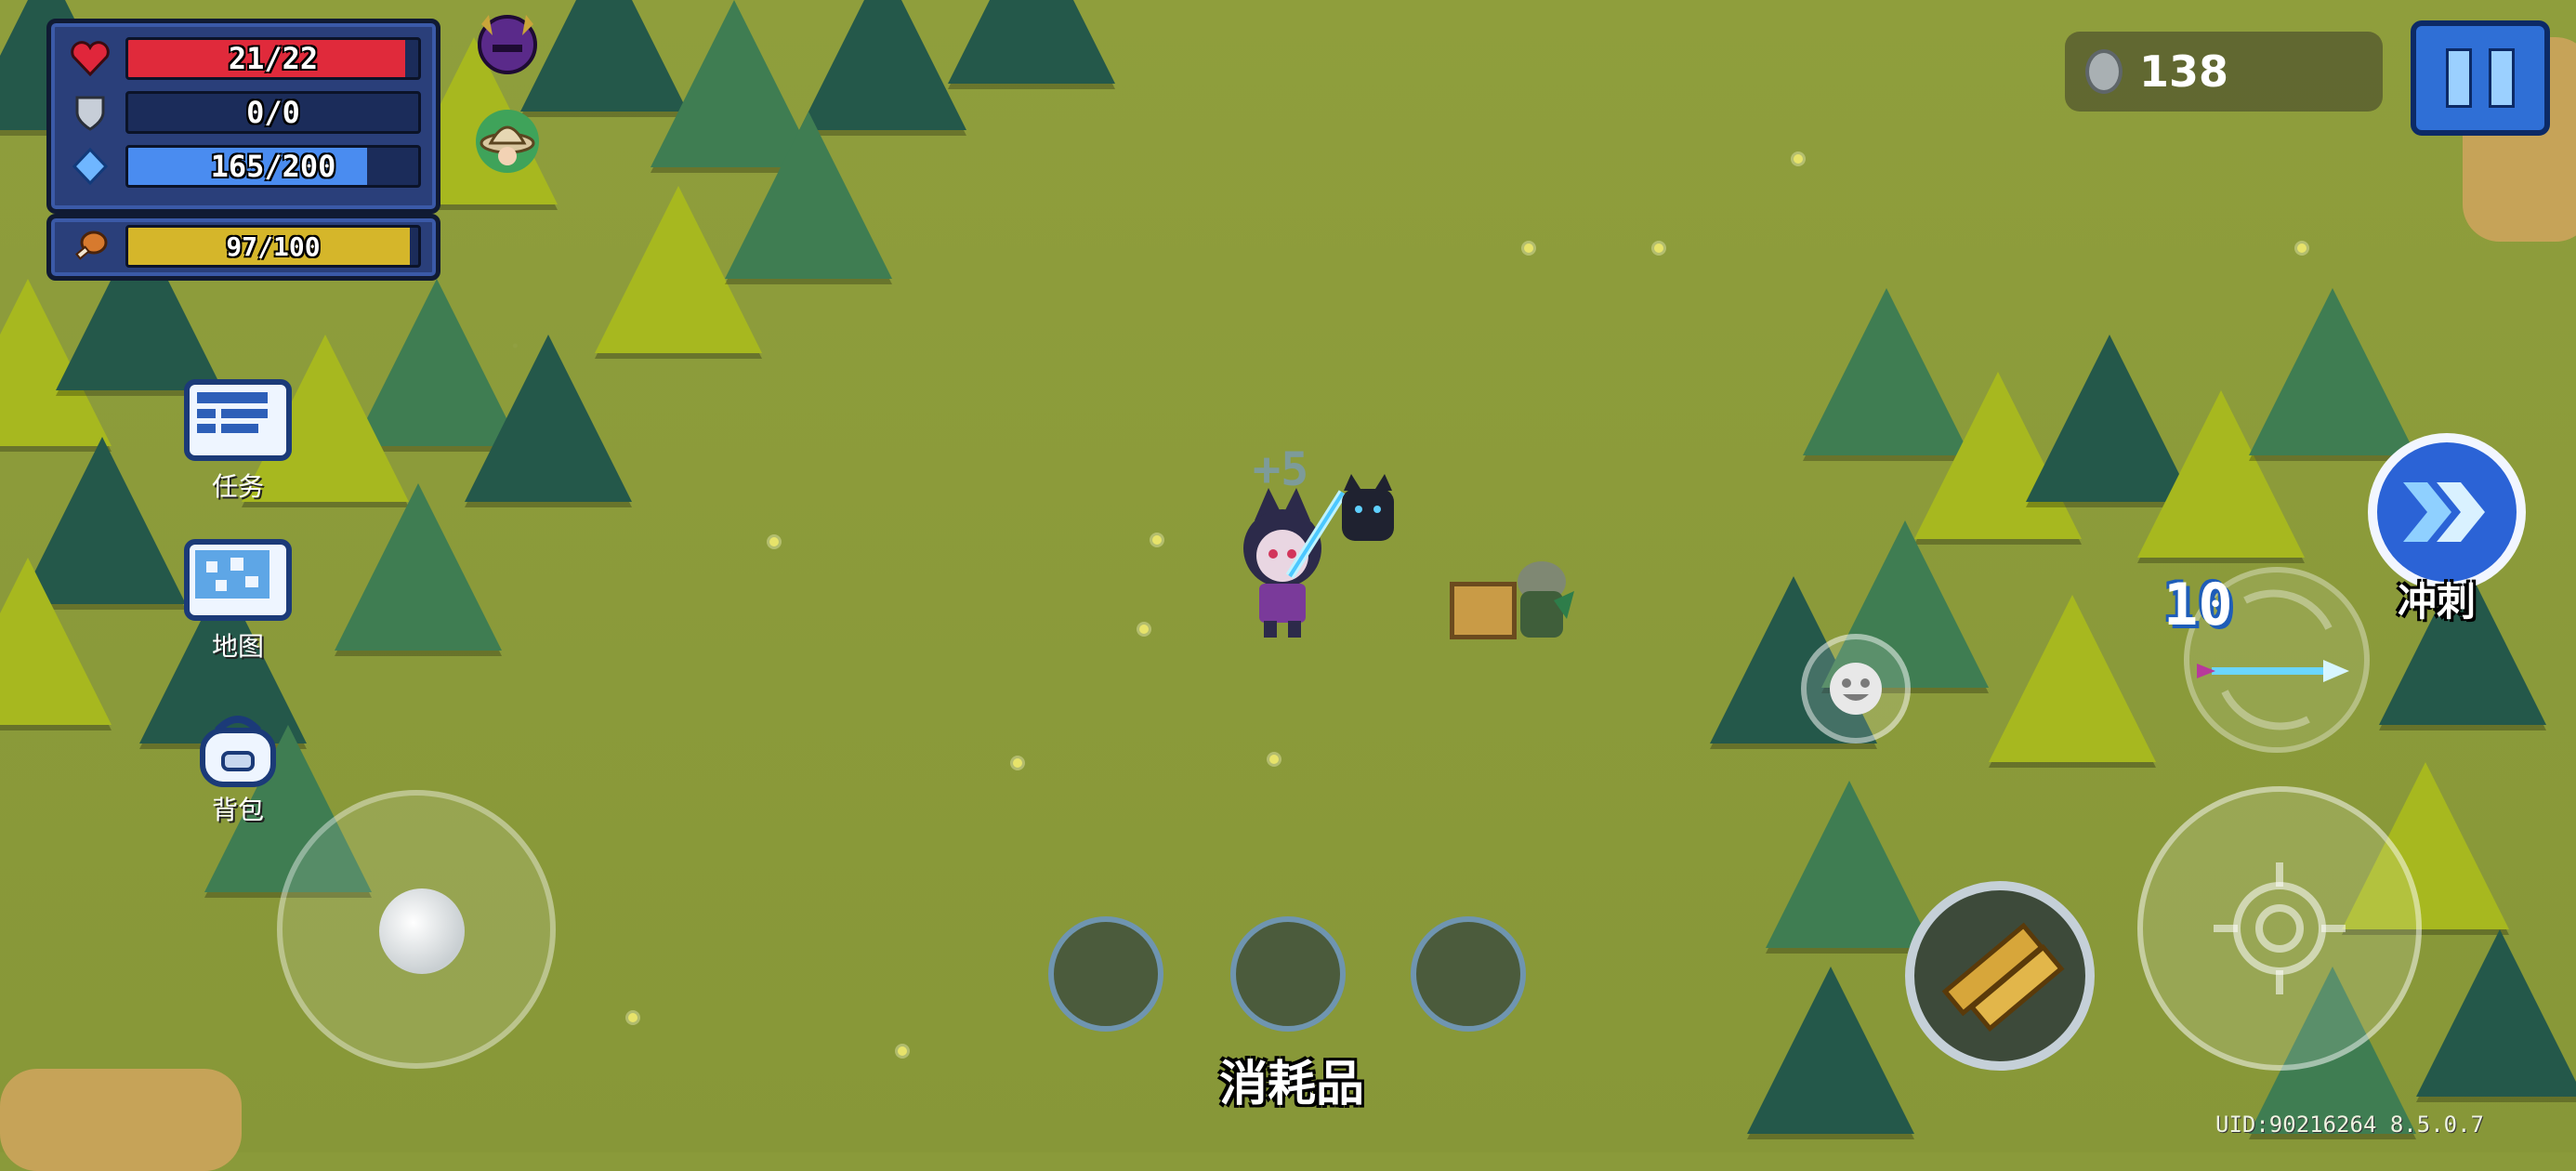  I want to click on health-row: 21/22, so click(244, 59).